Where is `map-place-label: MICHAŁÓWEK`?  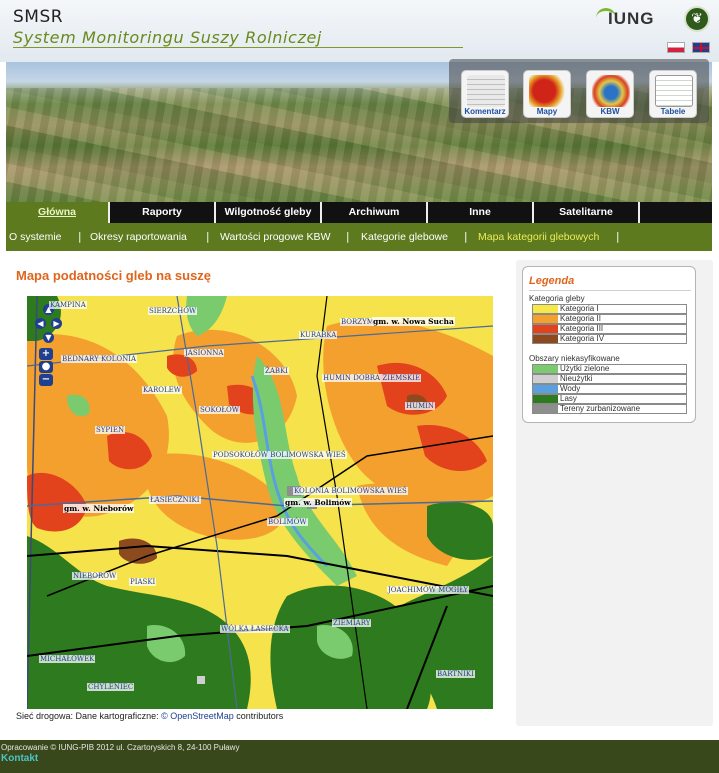
map-place-label: MICHAŁÓWEK is located at coordinates (67, 659).